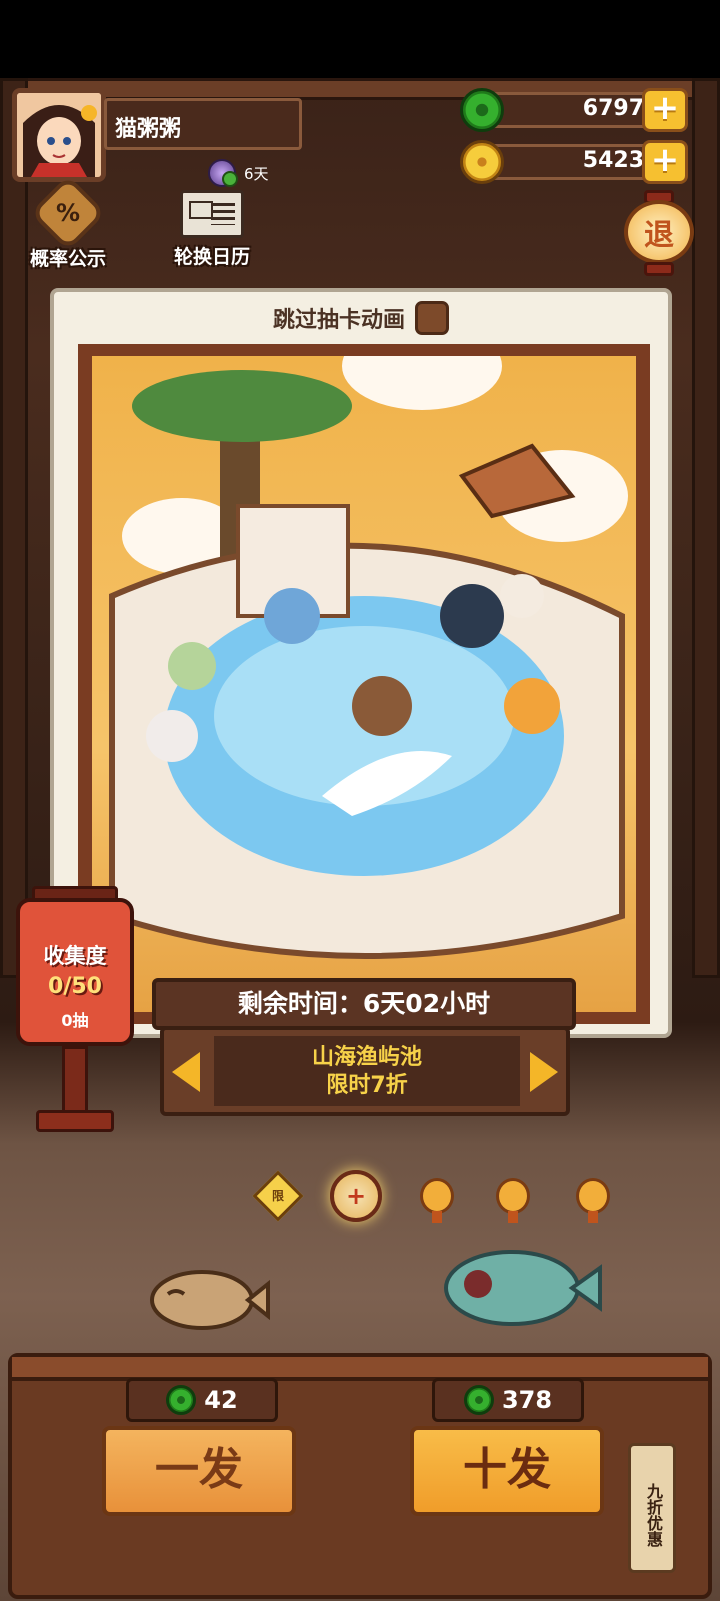 Image resolution: width=720 pixels, height=1601 pixels. I want to click on pool-pagination: 限 +, so click(441, 1203).